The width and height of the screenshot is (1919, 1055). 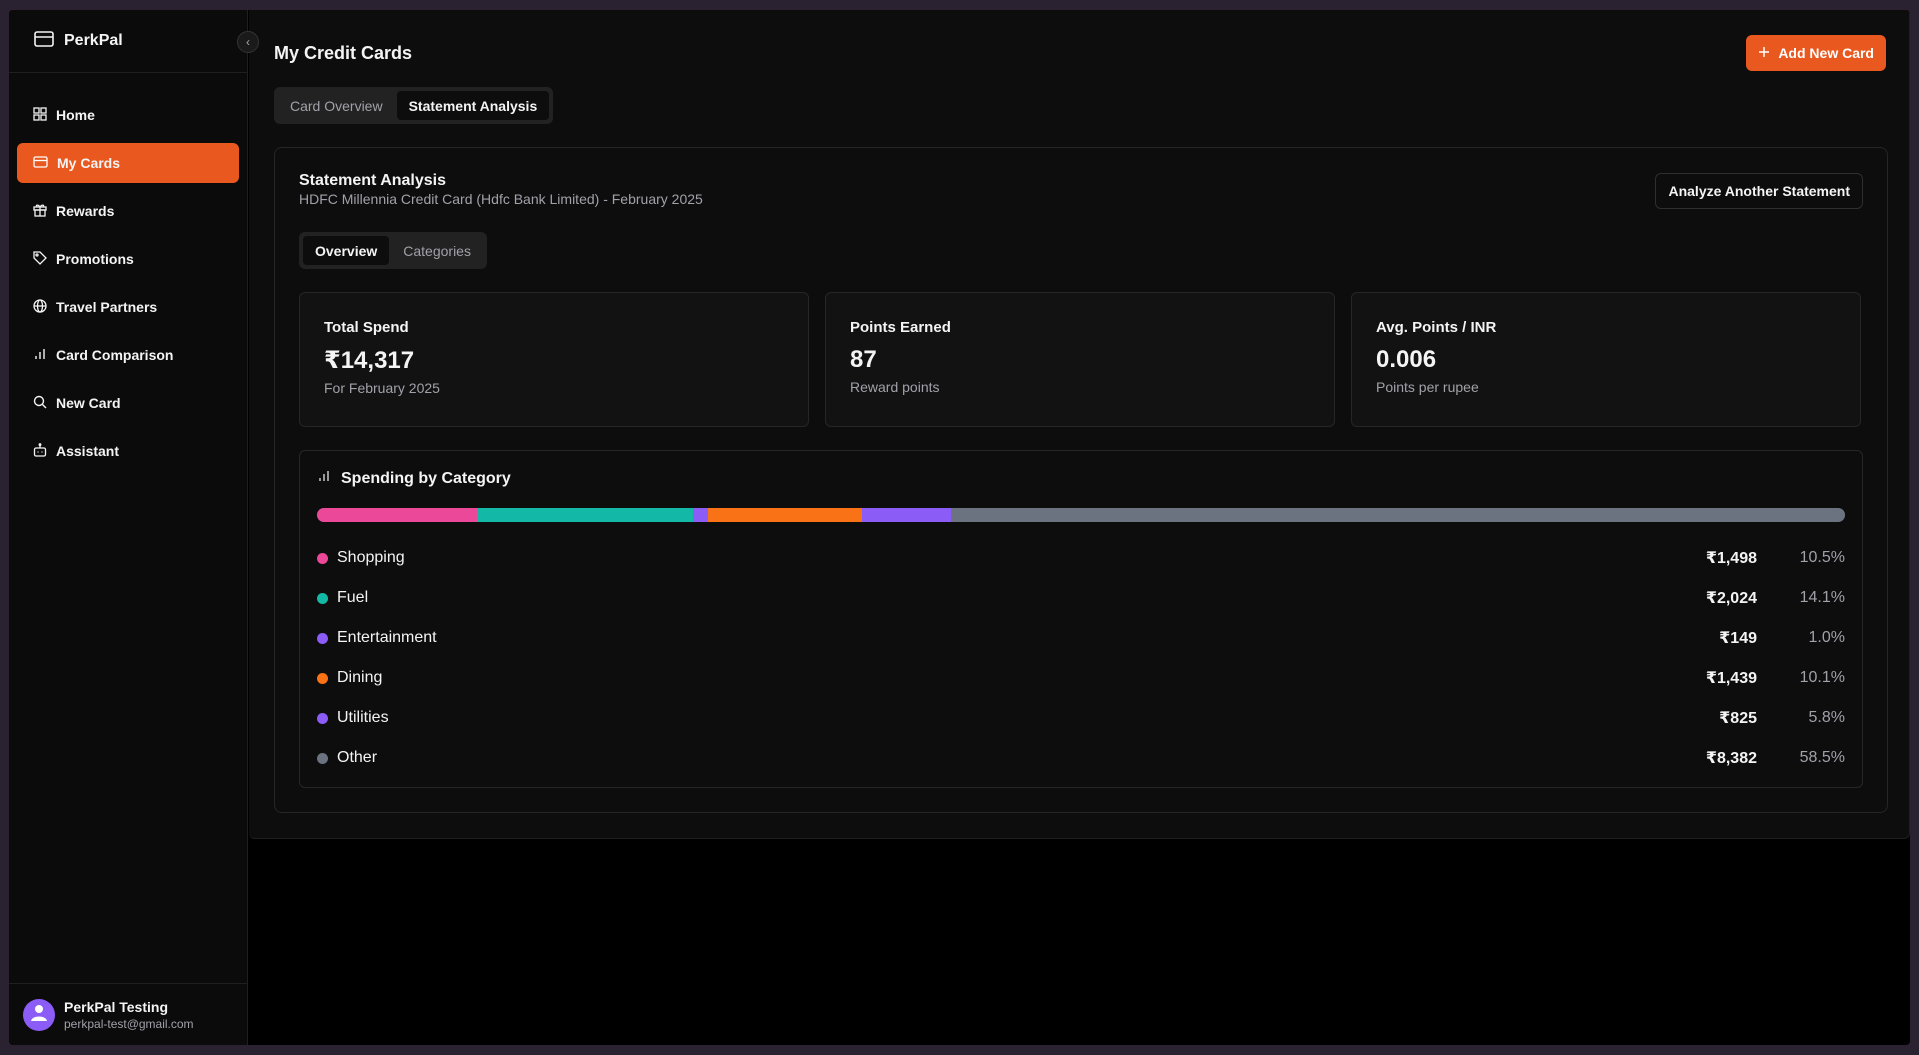 I want to click on stat-points-earned: Points Earned 87 Reward points, so click(x=1080, y=359).